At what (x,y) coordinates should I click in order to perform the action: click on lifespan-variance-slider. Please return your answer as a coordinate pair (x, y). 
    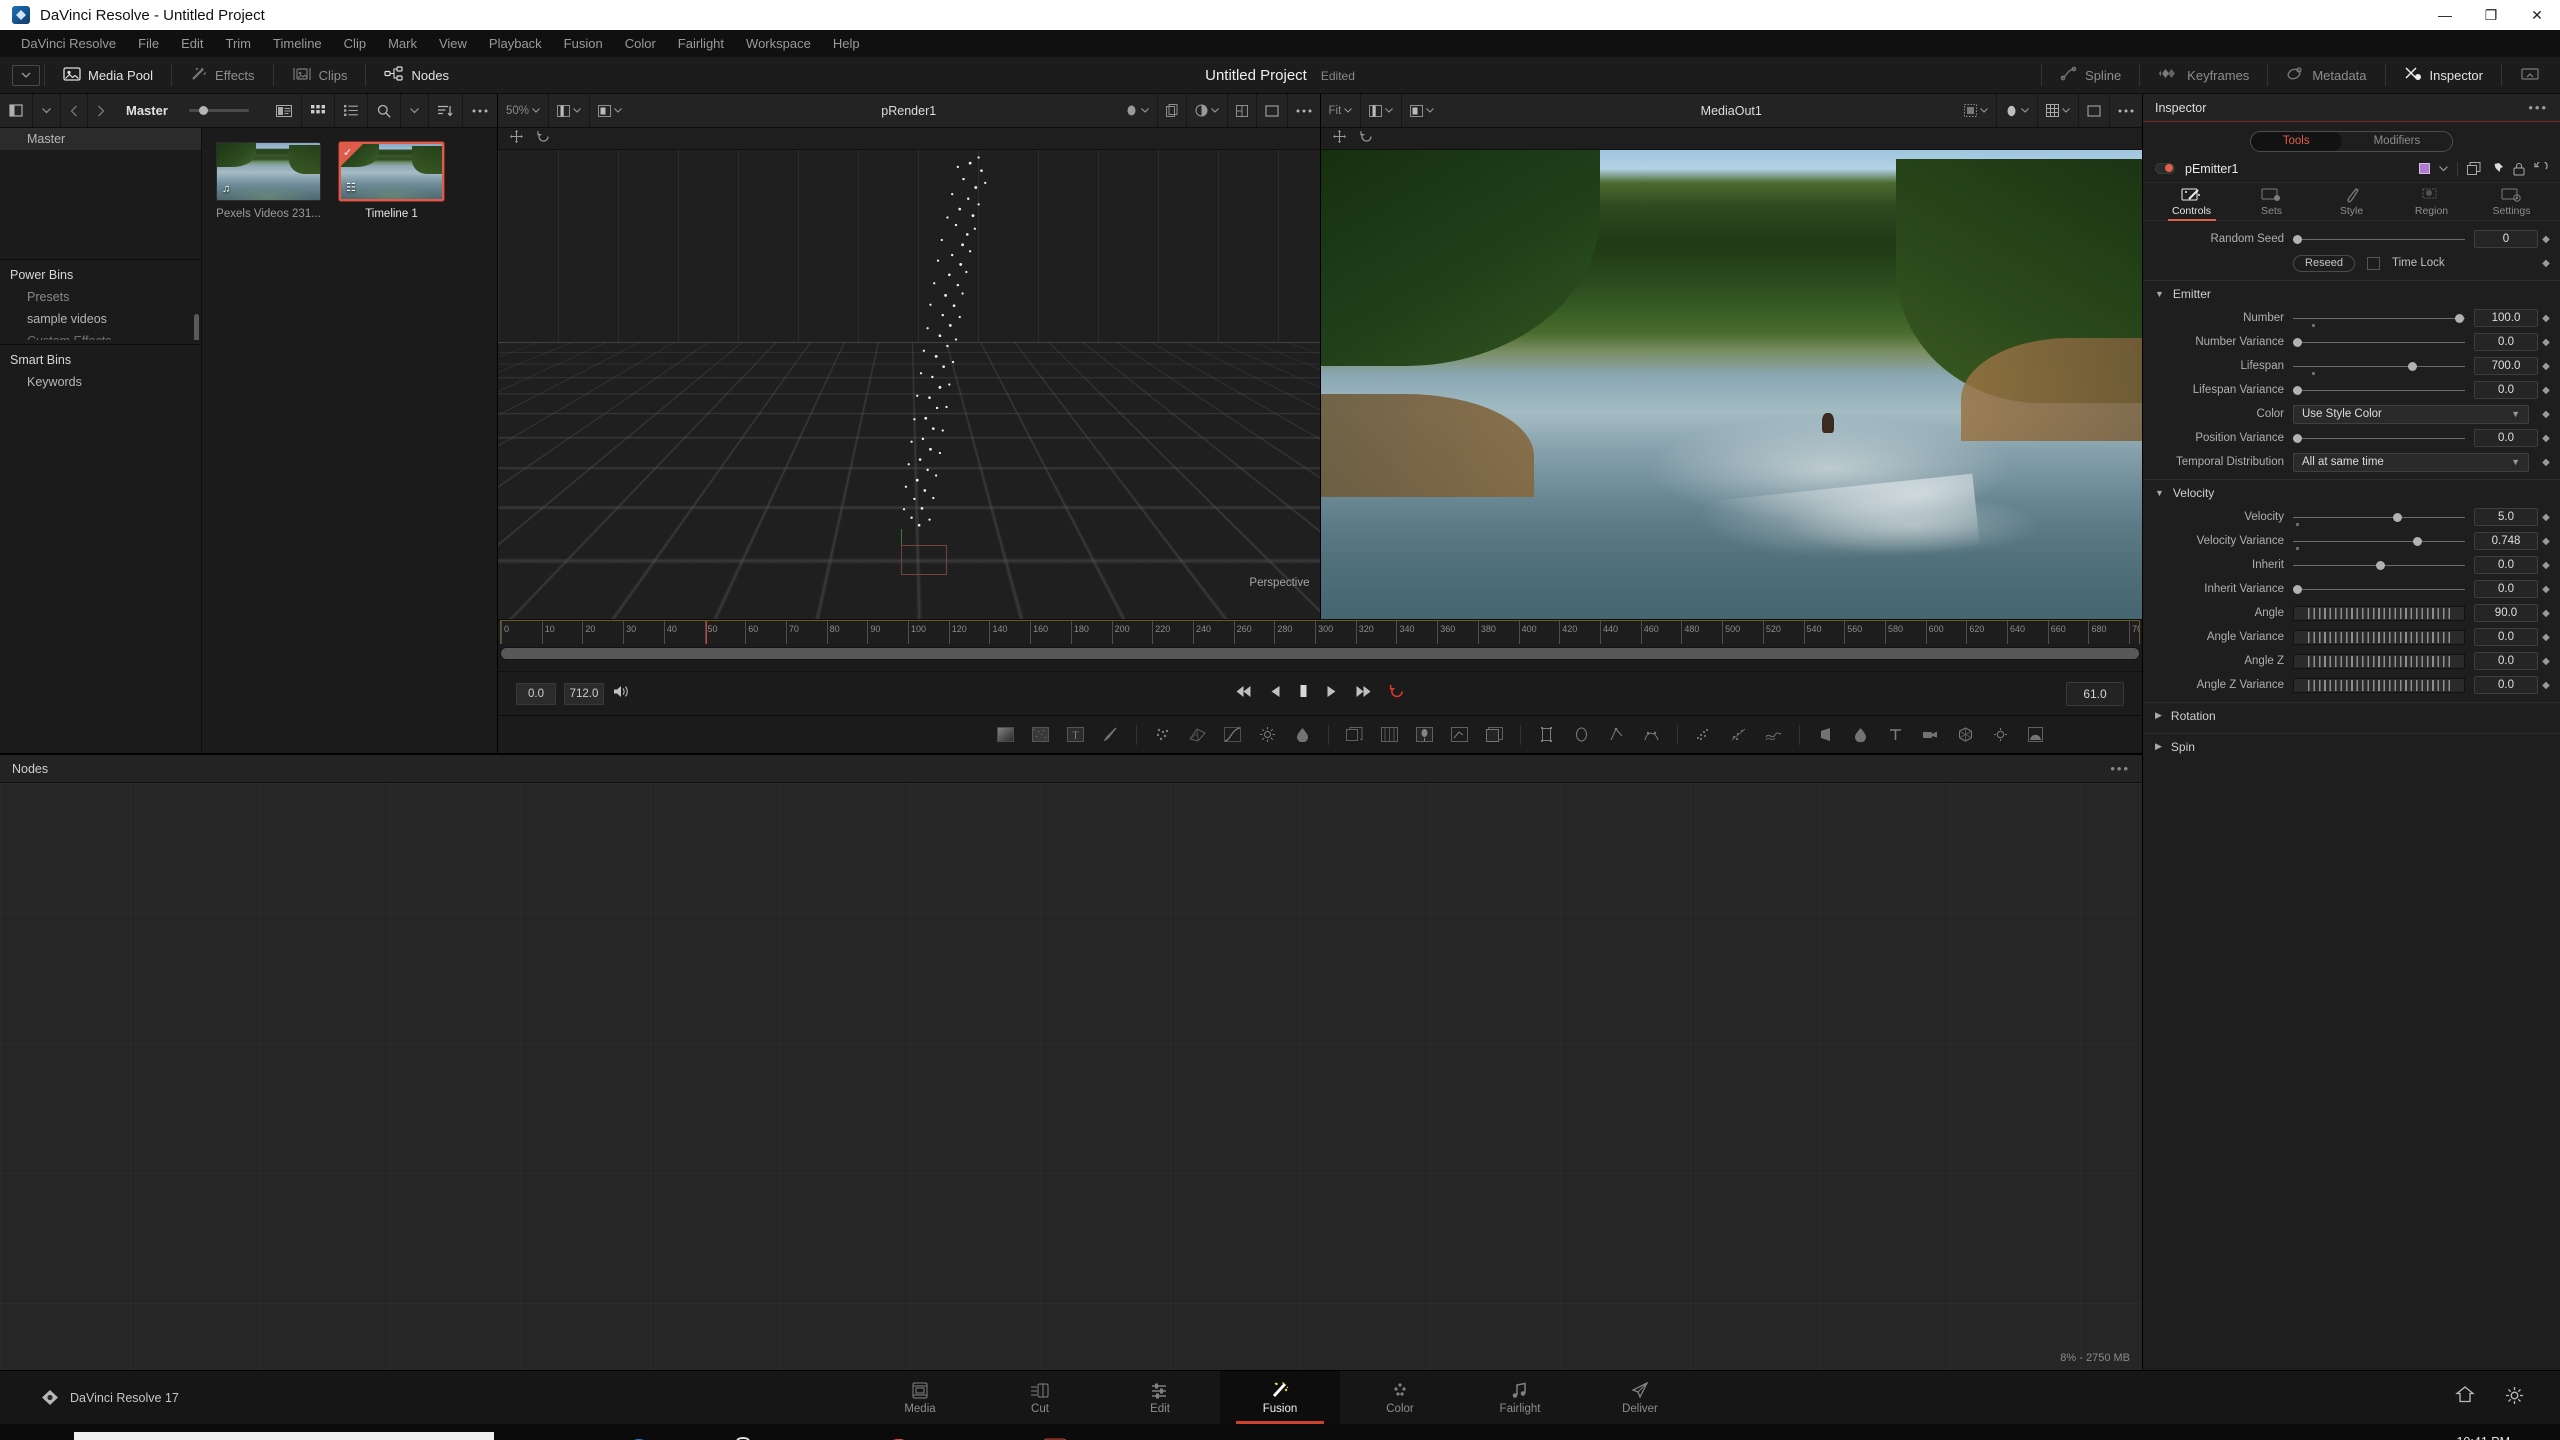
    Looking at the image, I should click on (2379, 390).